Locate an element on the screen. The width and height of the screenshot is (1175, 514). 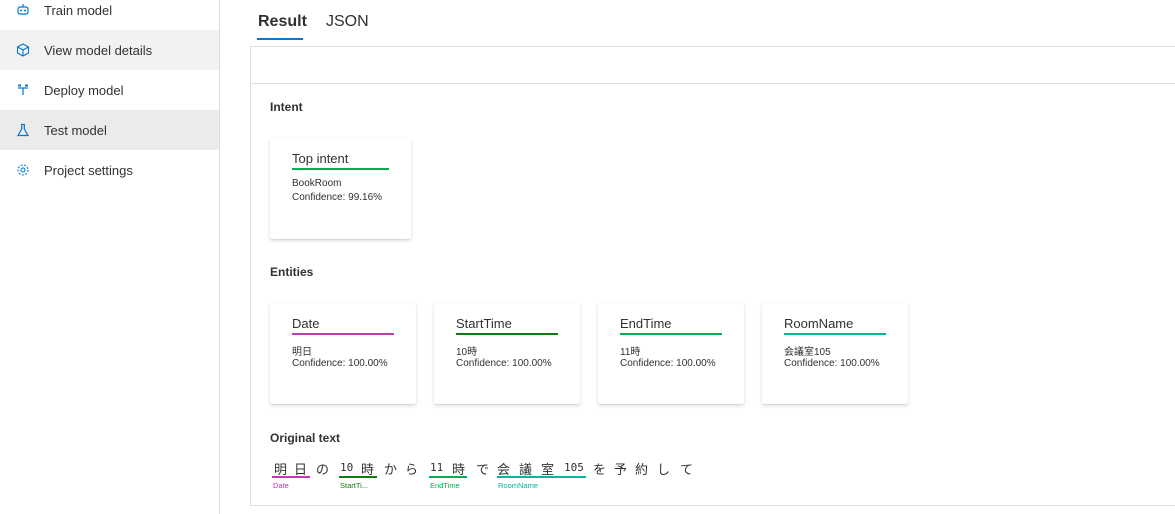
sidebar-item-label: View model details is located at coordinates (98, 50).